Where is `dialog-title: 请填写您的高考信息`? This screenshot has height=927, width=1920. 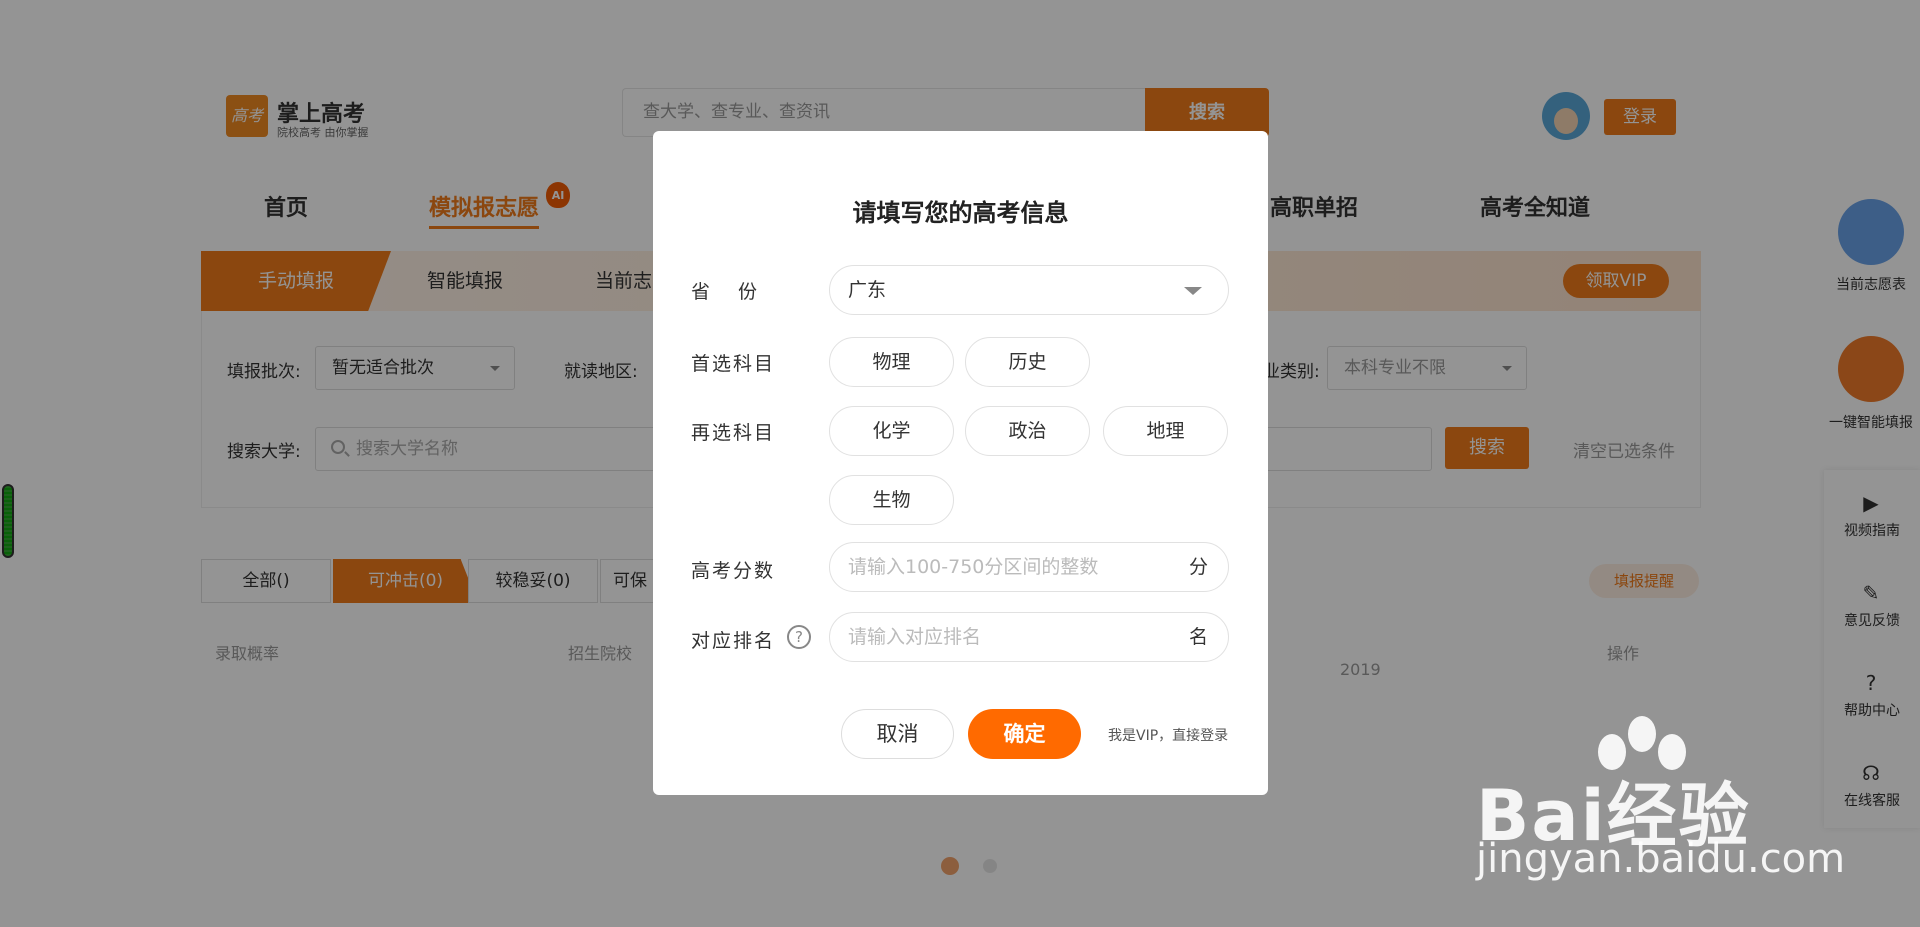
dialog-title: 请填写您的高考信息 is located at coordinates (960, 213).